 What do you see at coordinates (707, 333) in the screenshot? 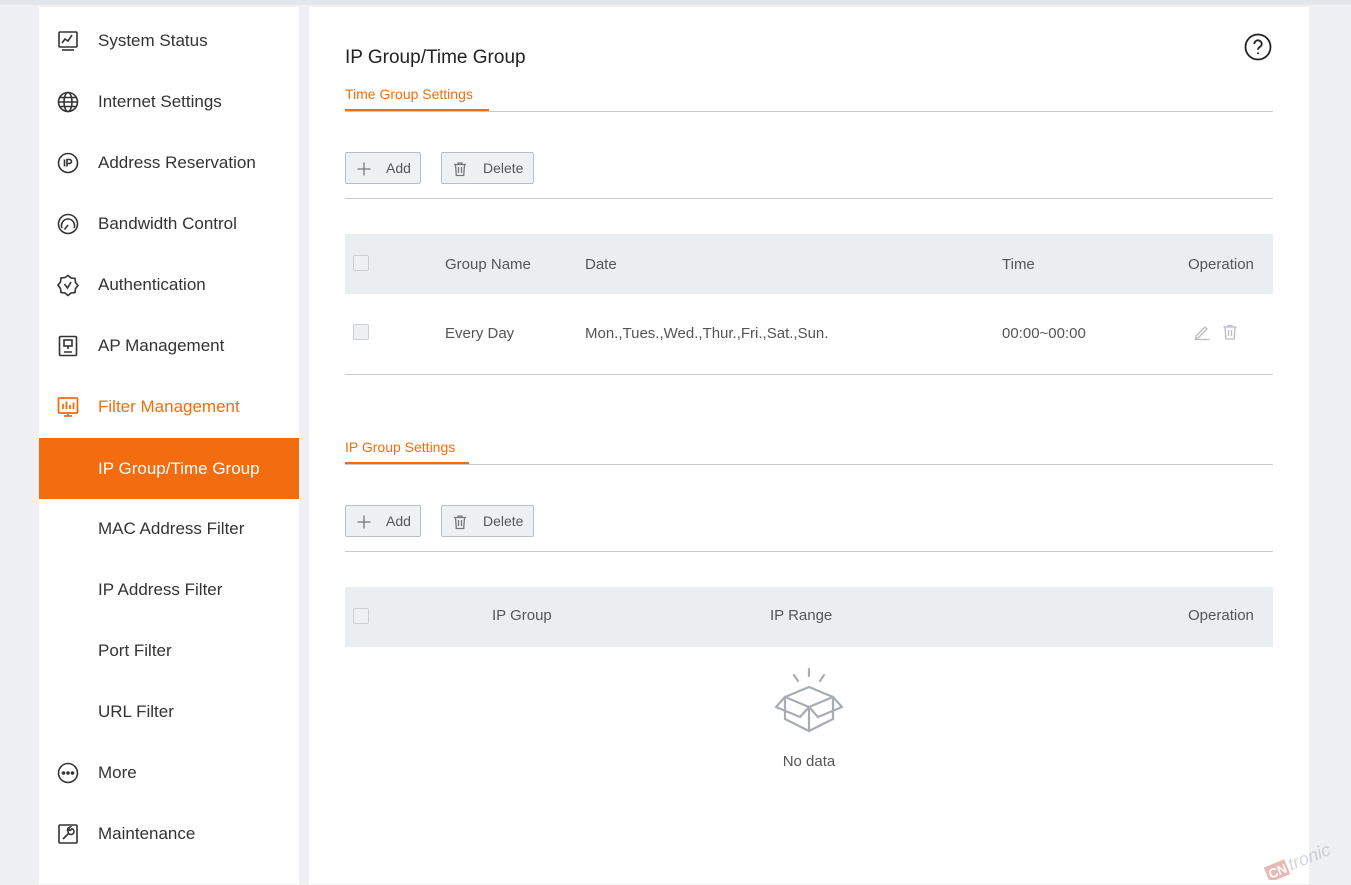
I see `date-cell: Mon.,Tues.,Wed.,Thur.,Fri.,Sat.,Sun.` at bounding box center [707, 333].